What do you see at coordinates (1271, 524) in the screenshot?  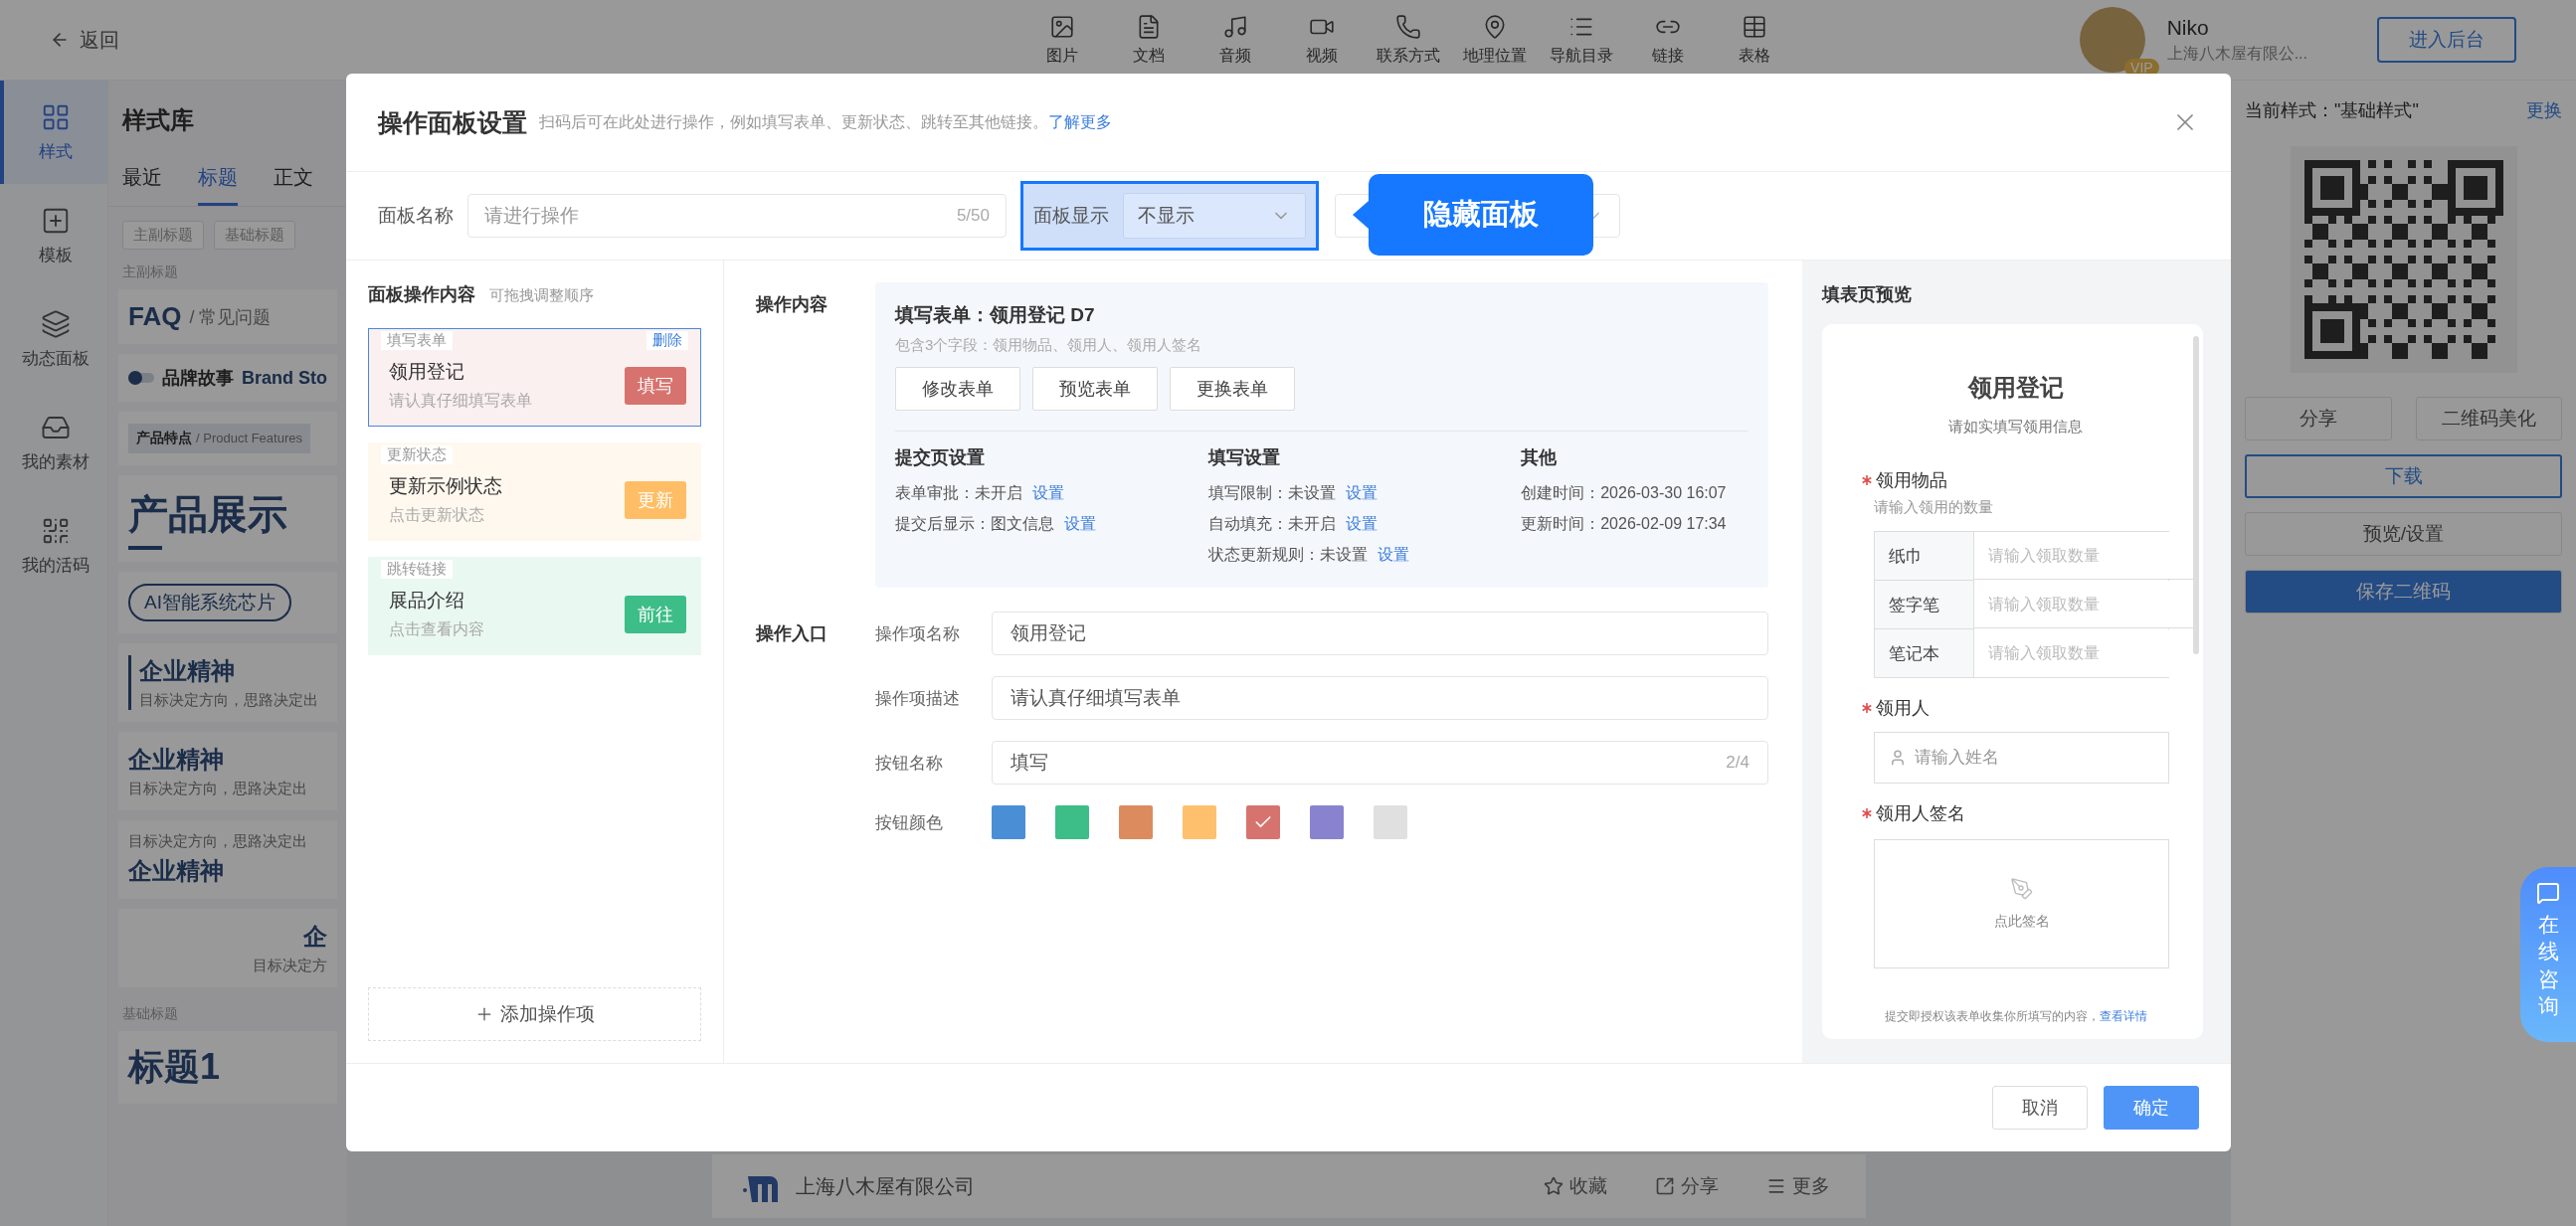 I see `setting-text: 自动填充：未开启` at bounding box center [1271, 524].